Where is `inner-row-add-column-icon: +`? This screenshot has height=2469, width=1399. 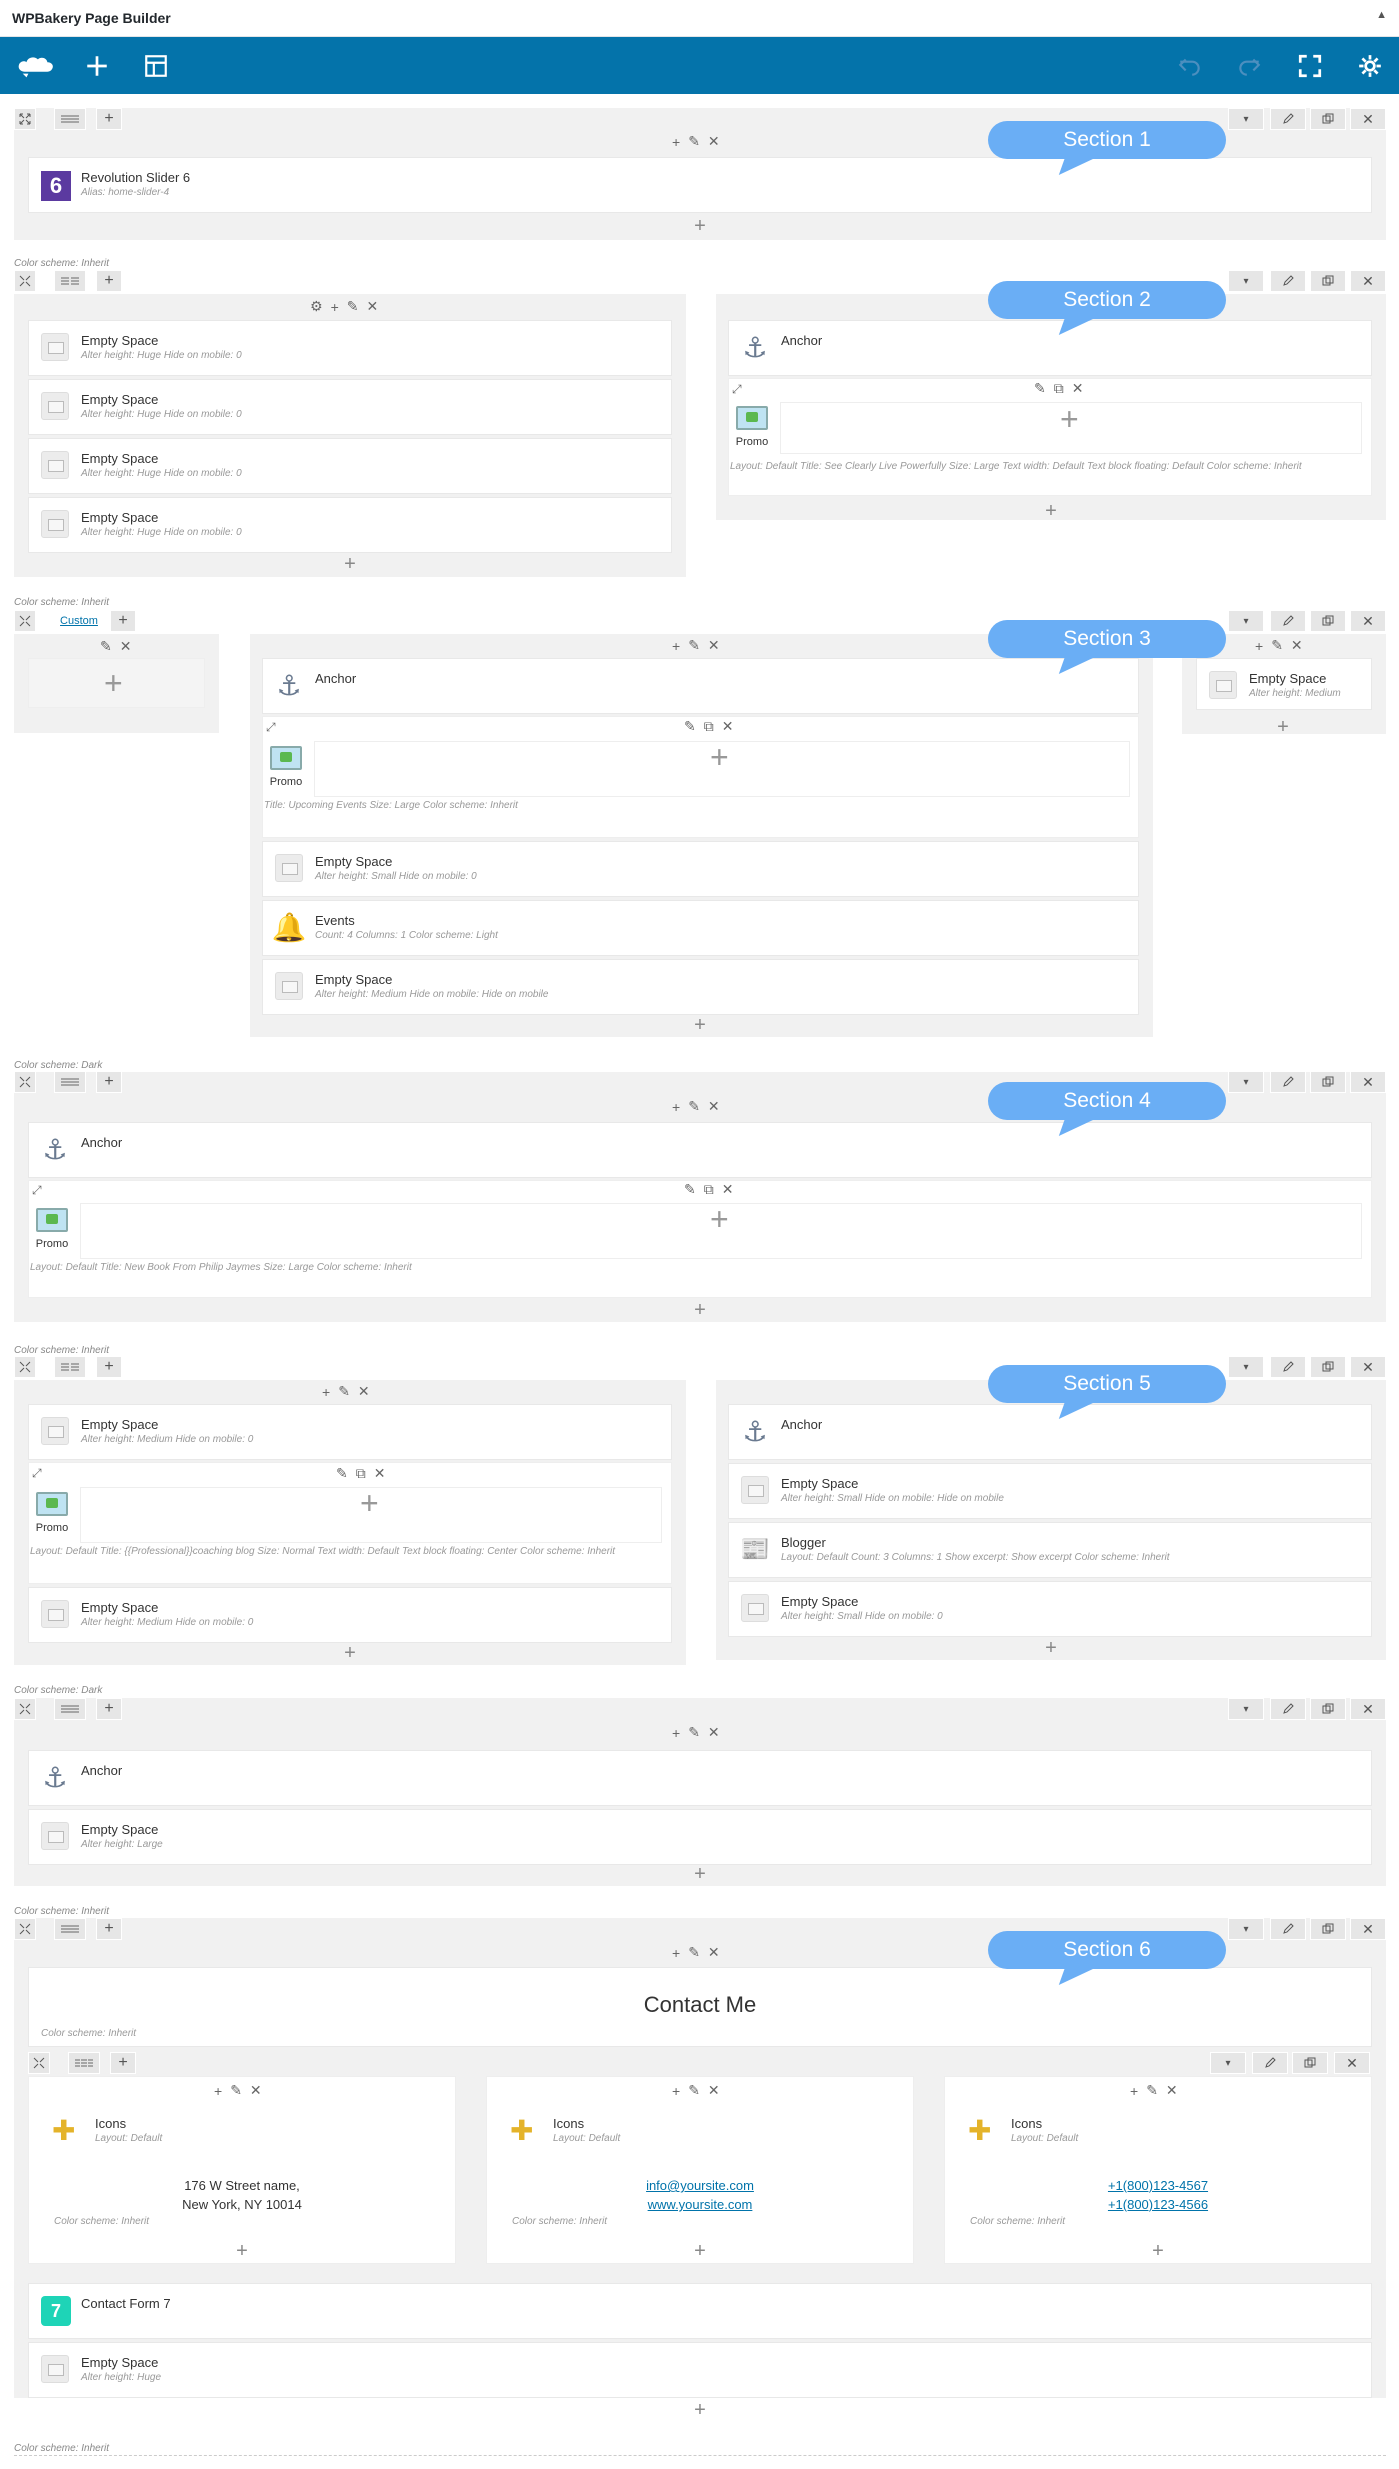
inner-row-add-column-icon: + is located at coordinates (123, 2063).